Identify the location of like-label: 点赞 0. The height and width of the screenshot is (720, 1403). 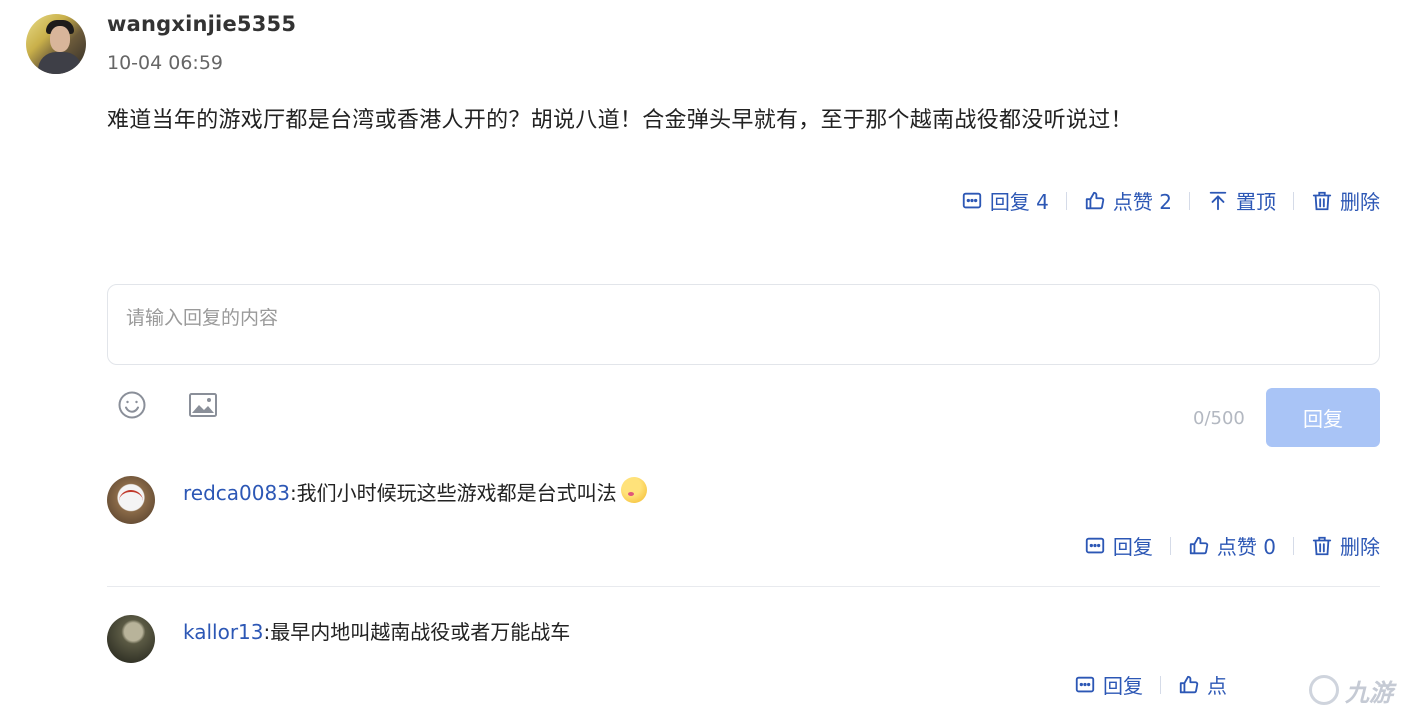
(1246, 547).